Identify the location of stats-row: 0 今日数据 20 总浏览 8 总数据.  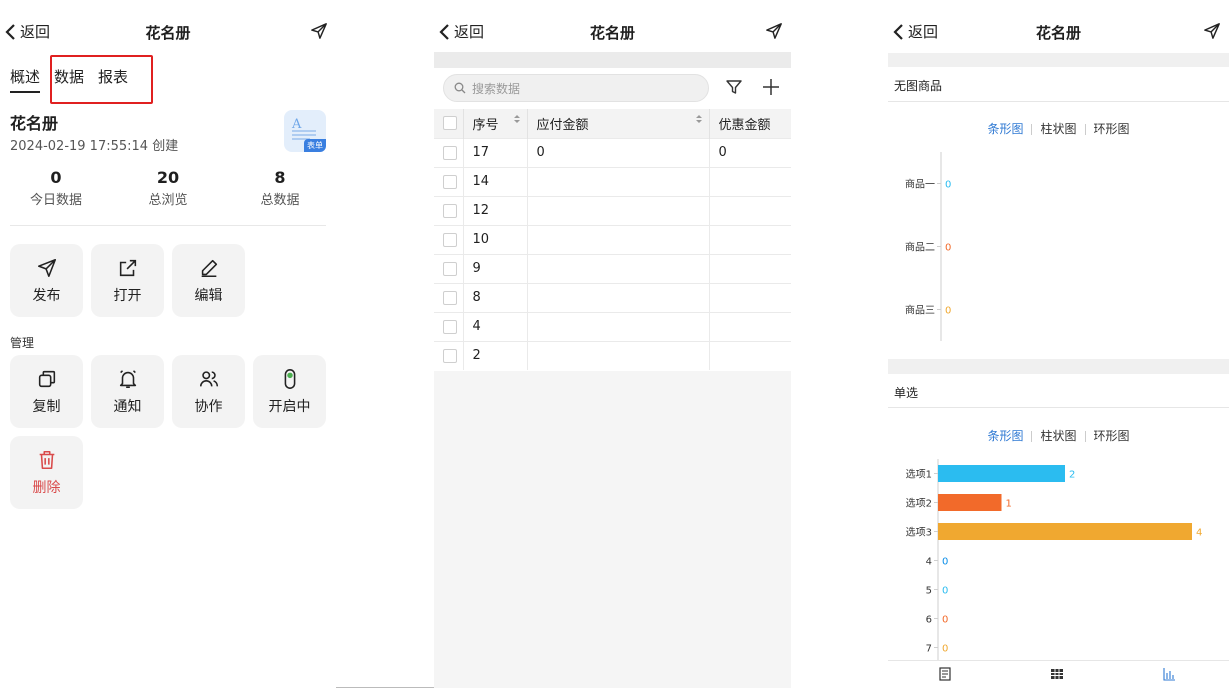
(168, 188).